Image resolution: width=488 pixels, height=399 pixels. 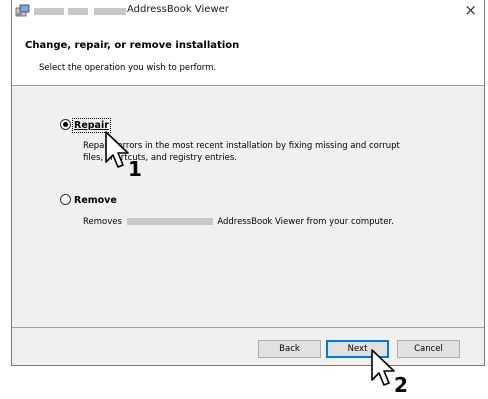 I want to click on remove-description-prefix: Removes, so click(x=102, y=222).